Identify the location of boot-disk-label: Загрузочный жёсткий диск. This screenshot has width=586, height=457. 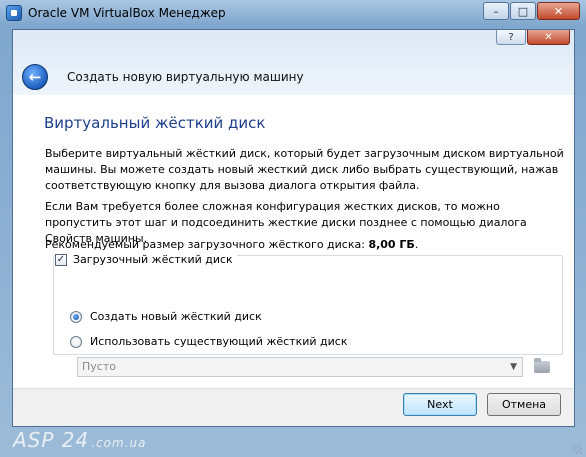
(153, 259).